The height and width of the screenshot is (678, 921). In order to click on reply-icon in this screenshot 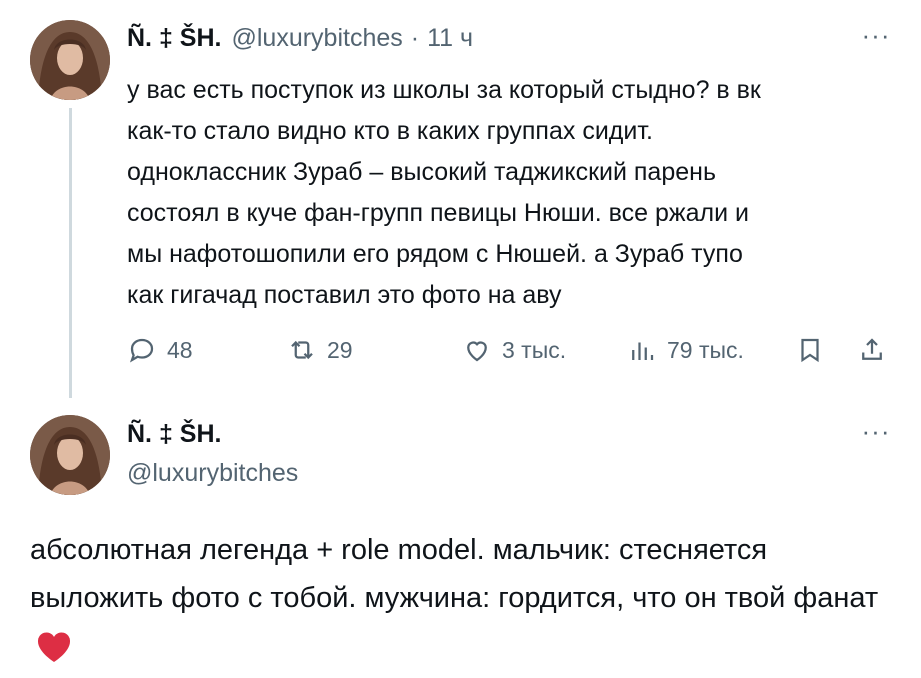, I will do `click(141, 350)`.